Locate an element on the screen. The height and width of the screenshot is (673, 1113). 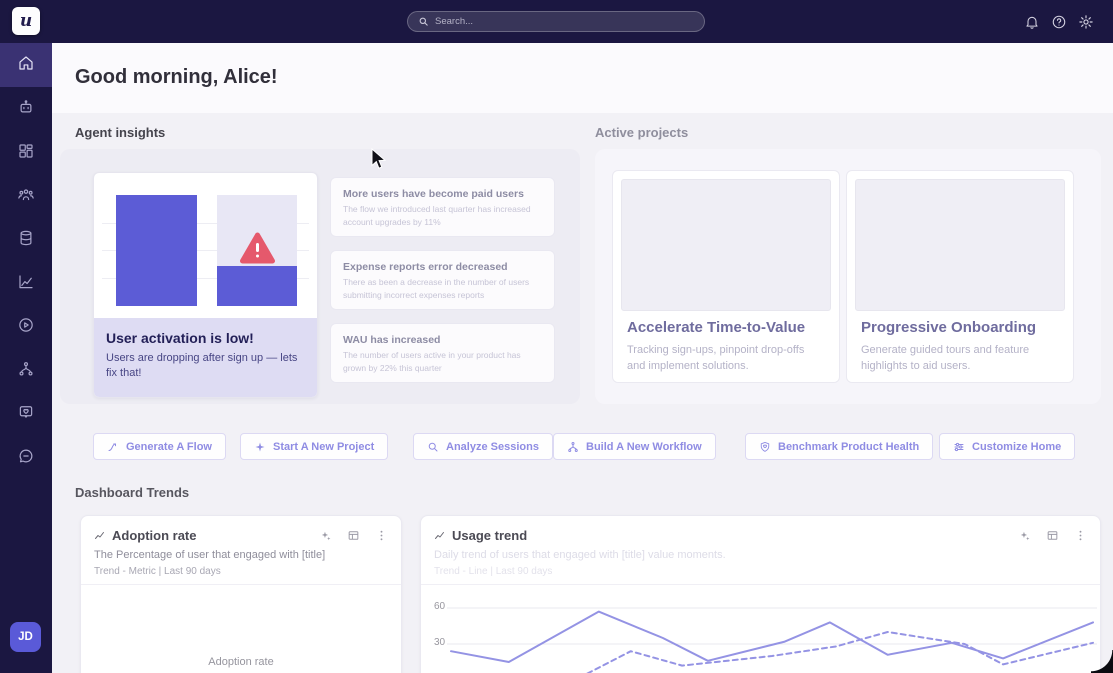
bar-before is located at coordinates (156, 250).